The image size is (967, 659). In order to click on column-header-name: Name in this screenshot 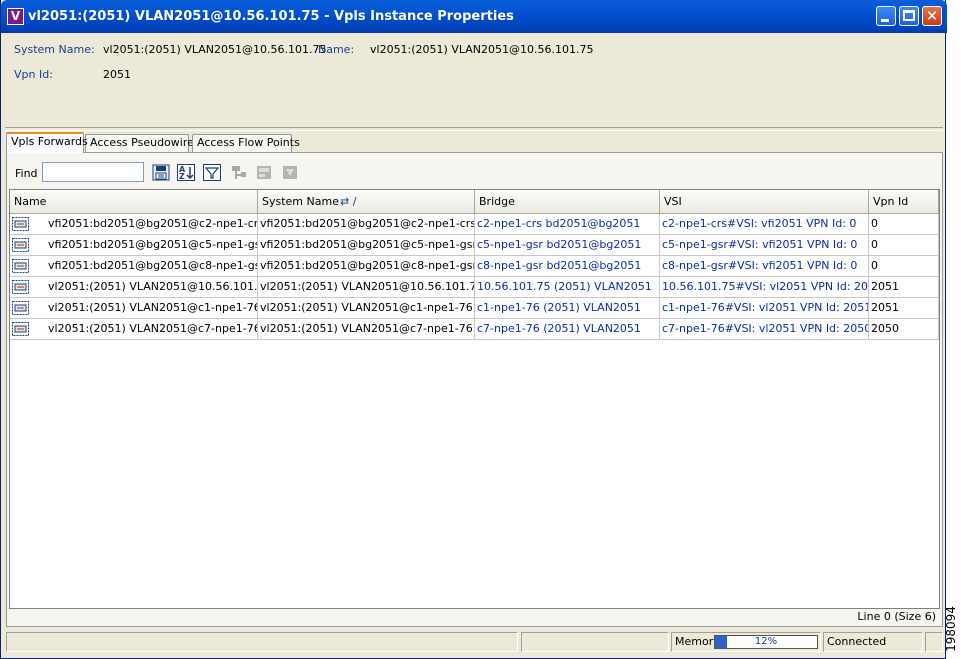, I will do `click(134, 201)`.